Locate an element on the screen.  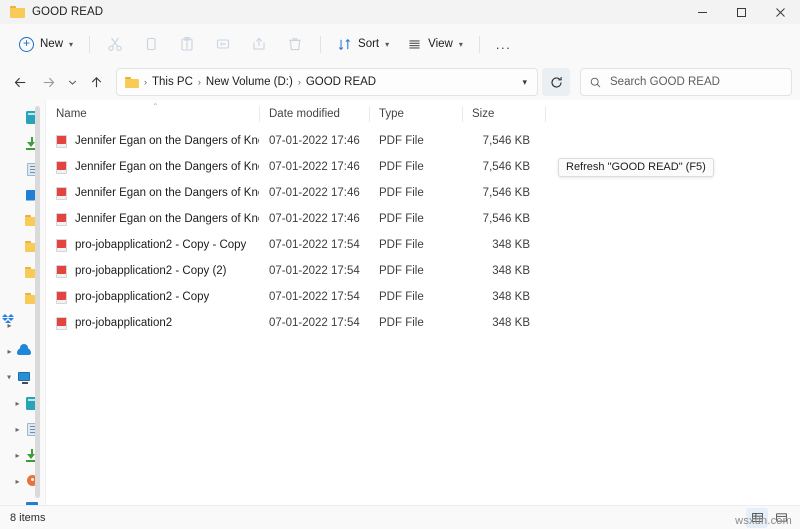
sort-button-label: Sort is located at coordinates (369, 44).